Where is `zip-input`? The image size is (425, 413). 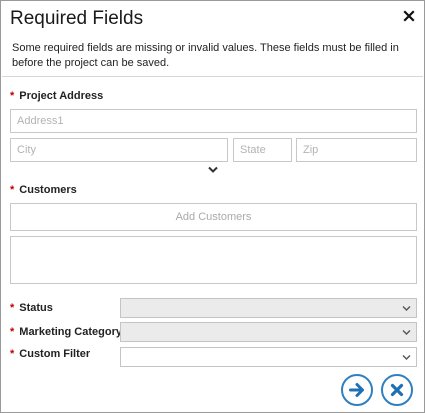 zip-input is located at coordinates (356, 150).